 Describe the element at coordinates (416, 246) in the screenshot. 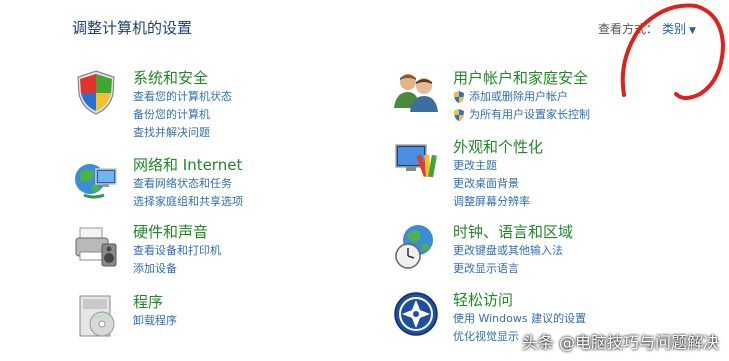

I see `clock-globe-icon` at that location.